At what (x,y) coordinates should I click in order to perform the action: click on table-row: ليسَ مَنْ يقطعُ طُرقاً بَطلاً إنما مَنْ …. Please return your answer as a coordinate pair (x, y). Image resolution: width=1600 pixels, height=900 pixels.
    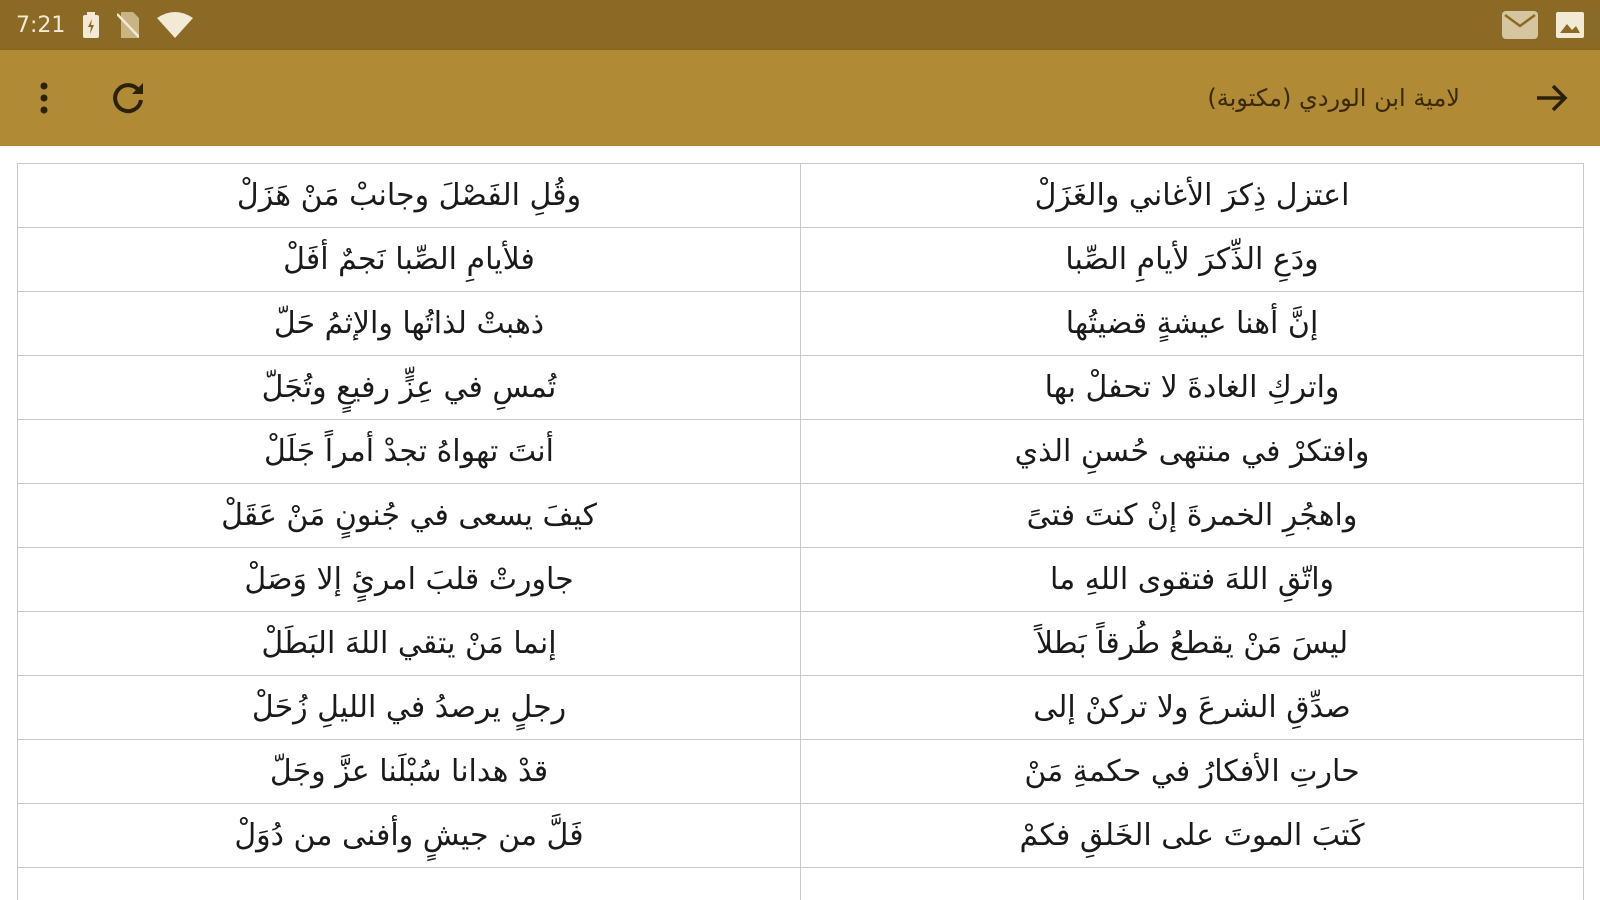
    Looking at the image, I should click on (800, 643).